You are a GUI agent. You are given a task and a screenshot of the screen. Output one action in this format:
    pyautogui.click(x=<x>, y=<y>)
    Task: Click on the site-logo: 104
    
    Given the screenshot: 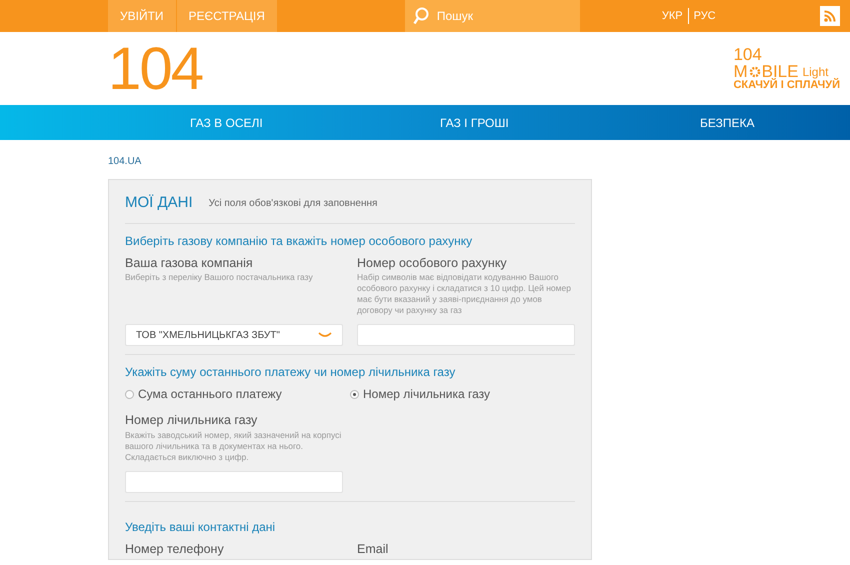 What is the action you would take?
    pyautogui.click(x=155, y=68)
    